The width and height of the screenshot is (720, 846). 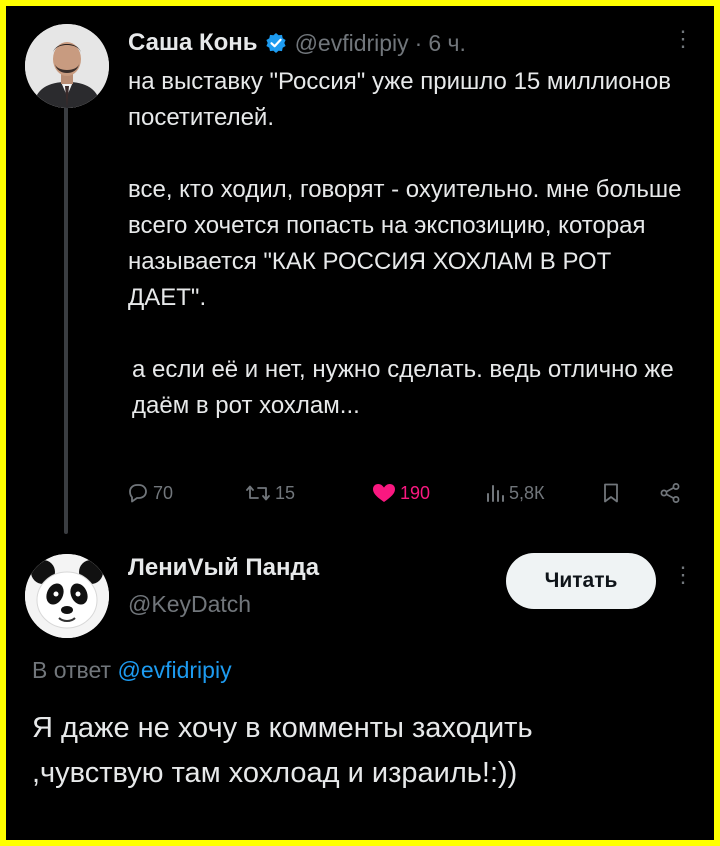 What do you see at coordinates (495, 493) in the screenshot?
I see `views-icon` at bounding box center [495, 493].